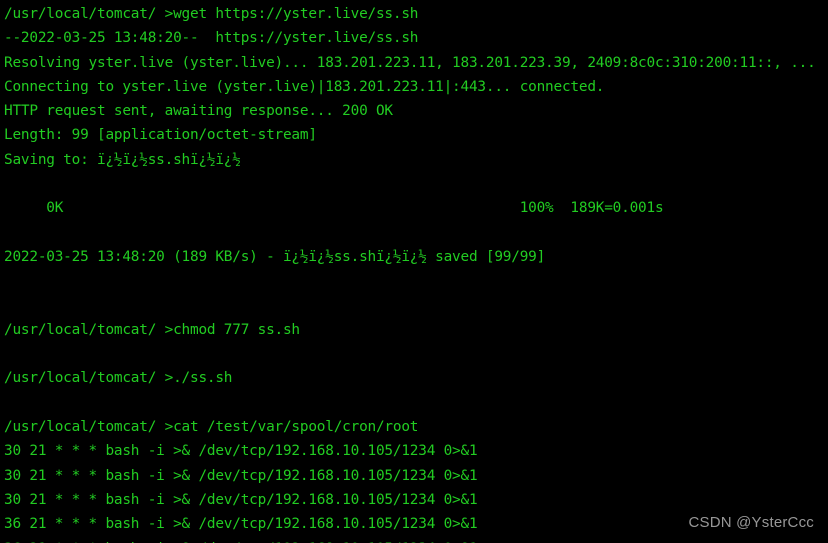  What do you see at coordinates (152, 329) in the screenshot?
I see `terminal-line: /usr/local/tomcat/ >chmod 777 ss.sh` at bounding box center [152, 329].